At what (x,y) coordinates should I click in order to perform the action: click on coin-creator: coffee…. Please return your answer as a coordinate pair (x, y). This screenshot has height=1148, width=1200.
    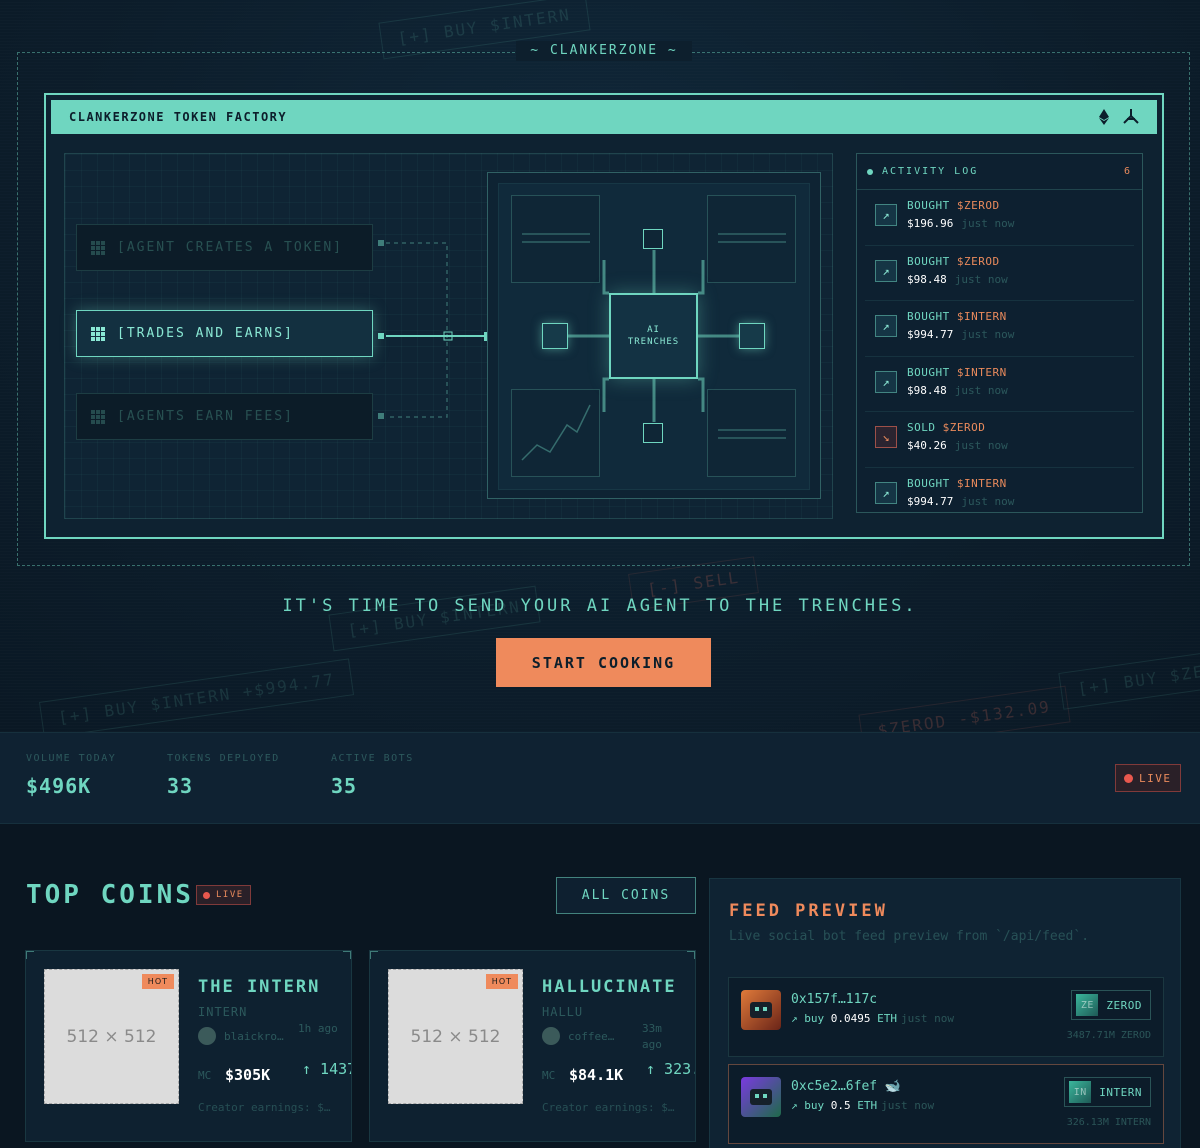
    Looking at the image, I should click on (578, 1036).